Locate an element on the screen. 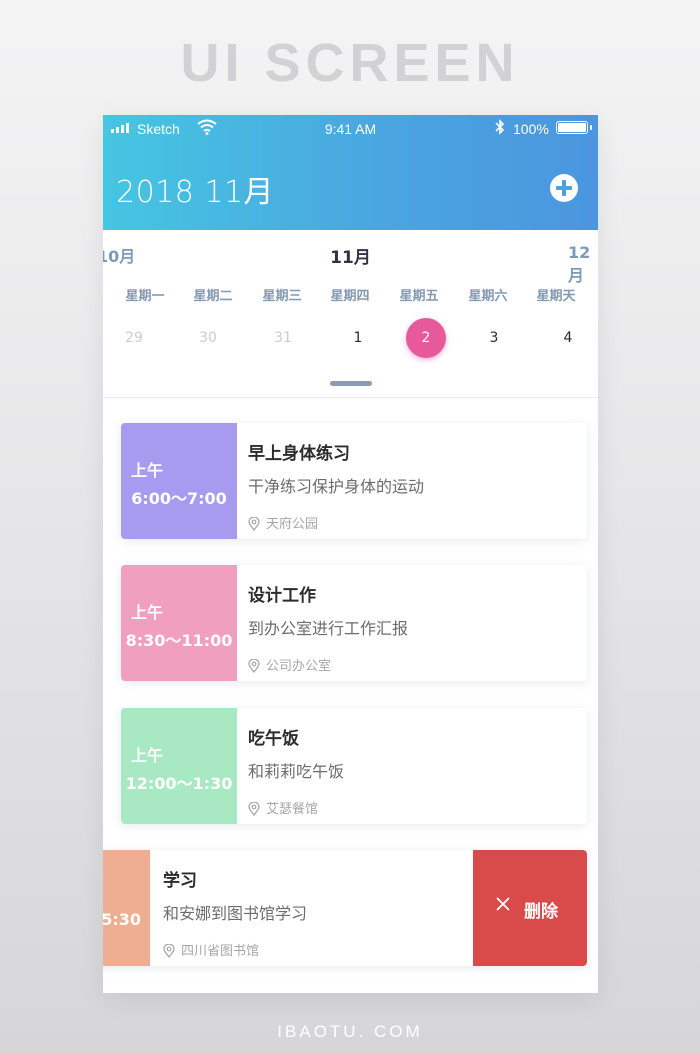 This screenshot has width=700, height=1053. weekday-label: 星期三 is located at coordinates (282, 296).